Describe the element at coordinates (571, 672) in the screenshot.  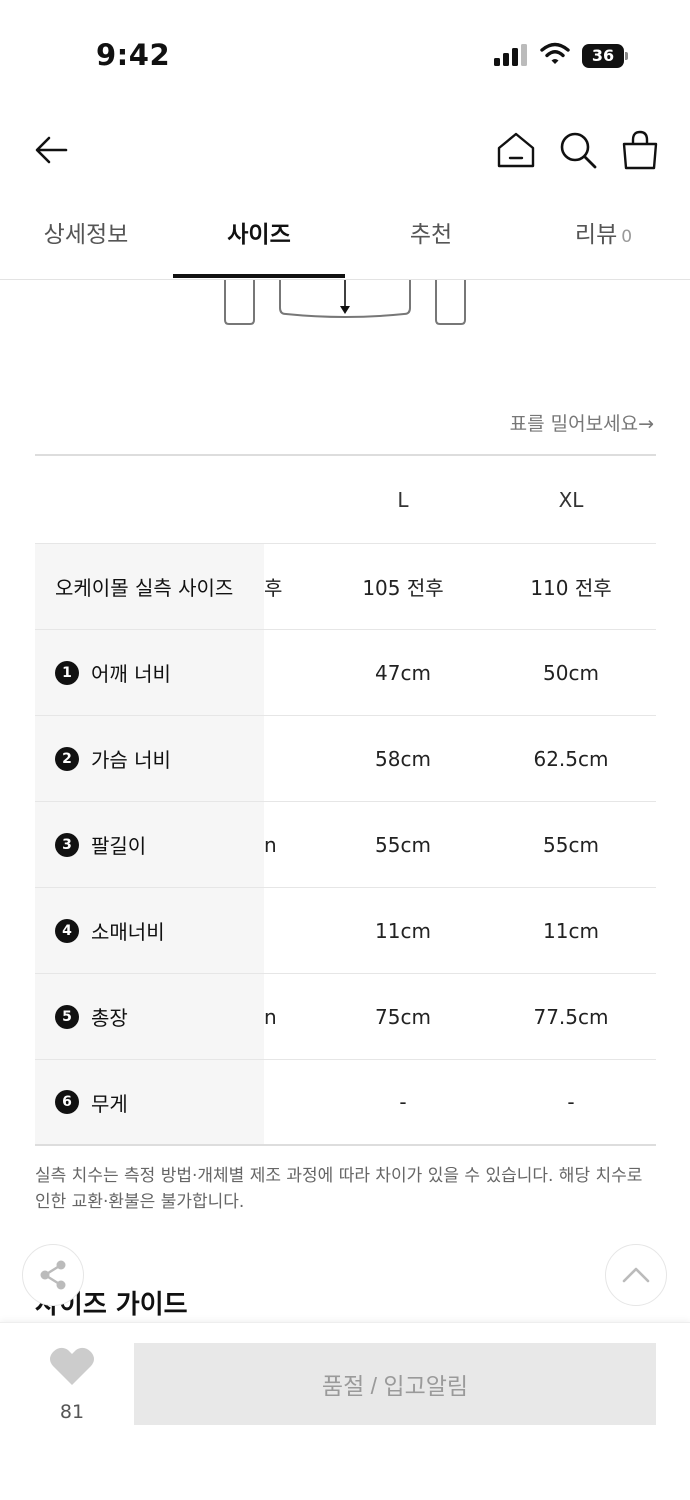
I see `cell-xl: 50cm` at that location.